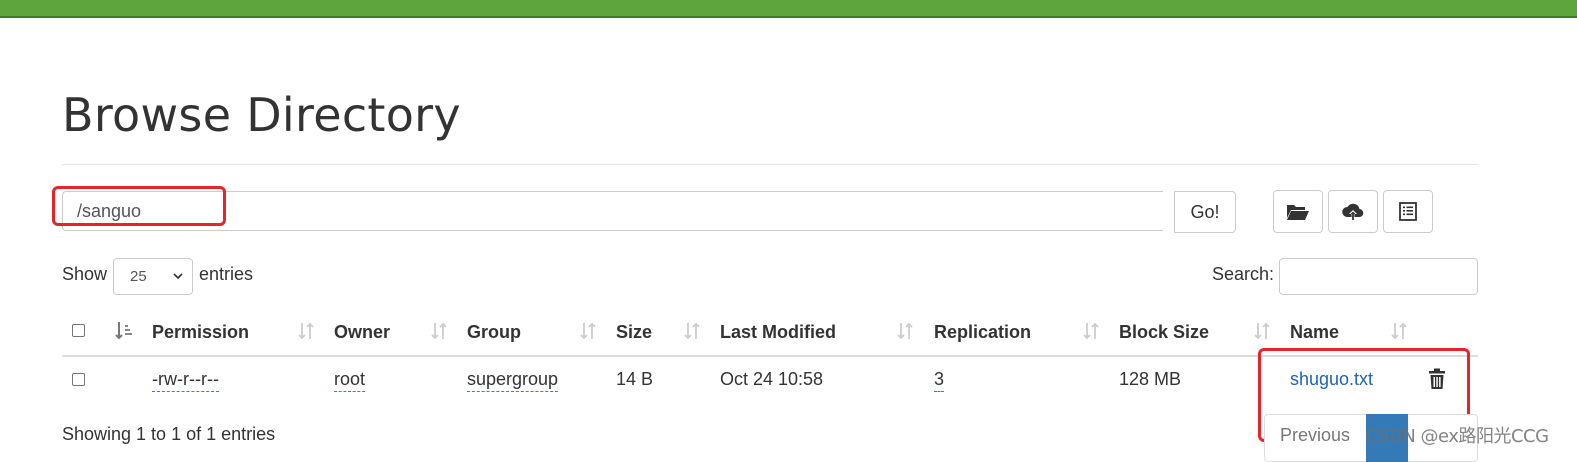 The width and height of the screenshot is (1577, 462). What do you see at coordinates (185, 380) in the screenshot?
I see `cell-permission: -rw-r--r--` at bounding box center [185, 380].